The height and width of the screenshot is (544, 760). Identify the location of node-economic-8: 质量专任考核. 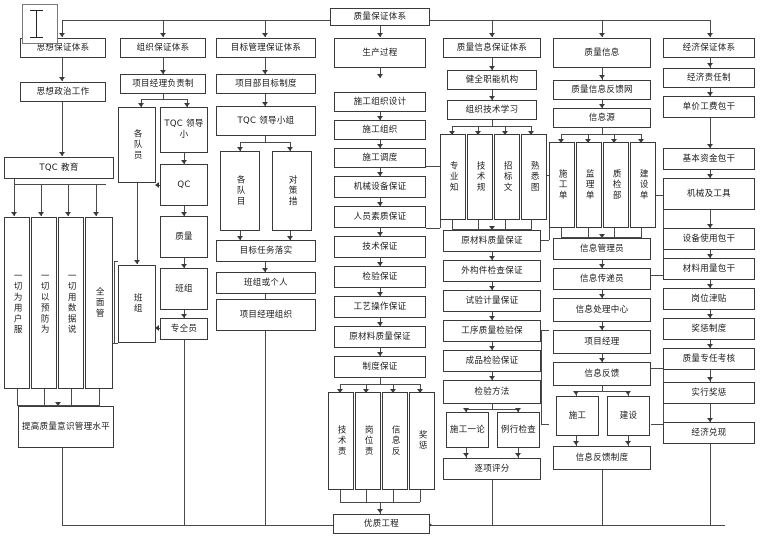
(709, 359).